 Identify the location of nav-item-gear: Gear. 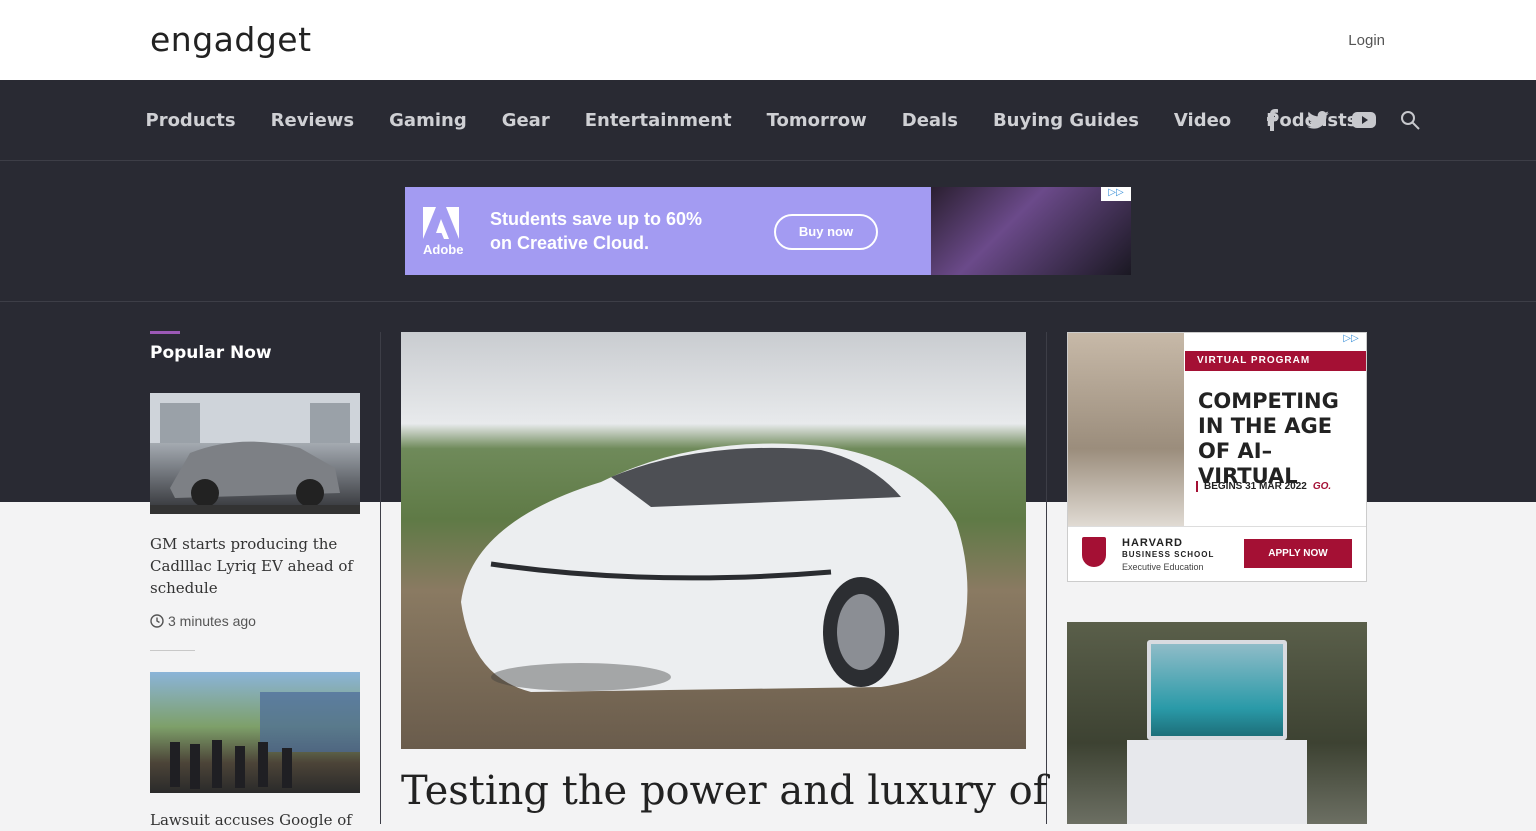
(525, 120).